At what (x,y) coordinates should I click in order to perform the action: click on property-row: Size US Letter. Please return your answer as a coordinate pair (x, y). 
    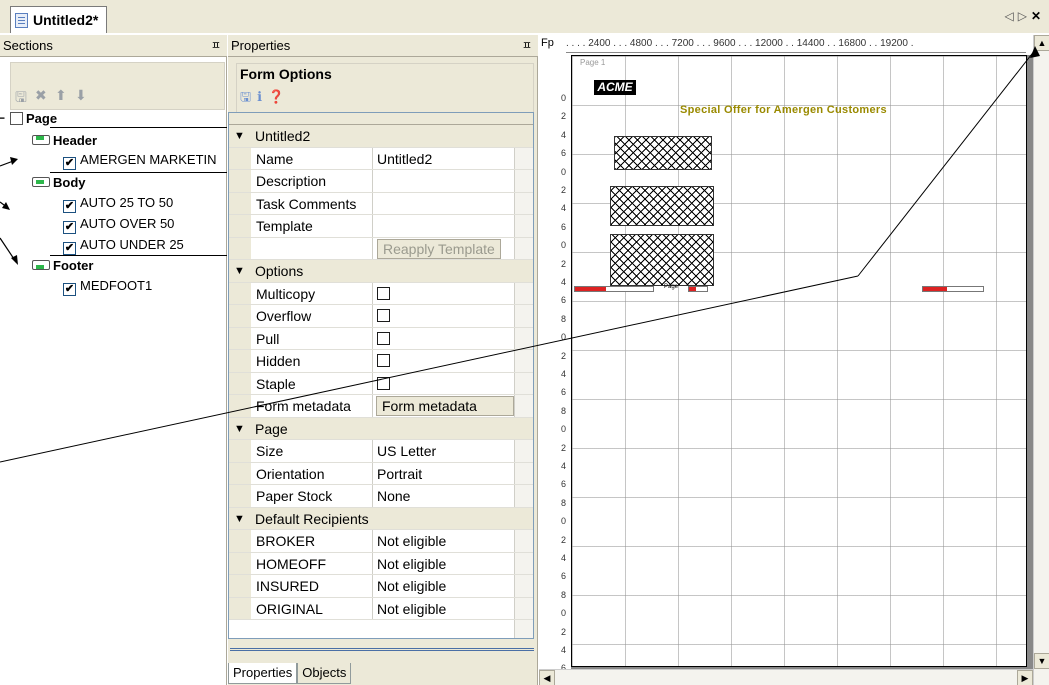
    Looking at the image, I should click on (381, 451).